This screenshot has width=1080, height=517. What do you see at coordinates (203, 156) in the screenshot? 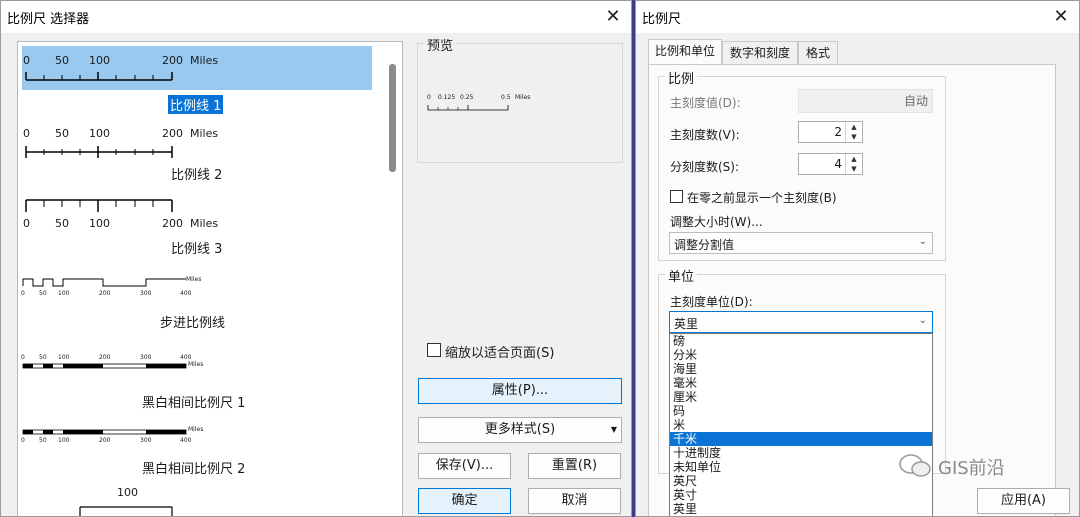
I see `list-item: 0 50 100 200 Miles 比例线 2` at bounding box center [203, 156].